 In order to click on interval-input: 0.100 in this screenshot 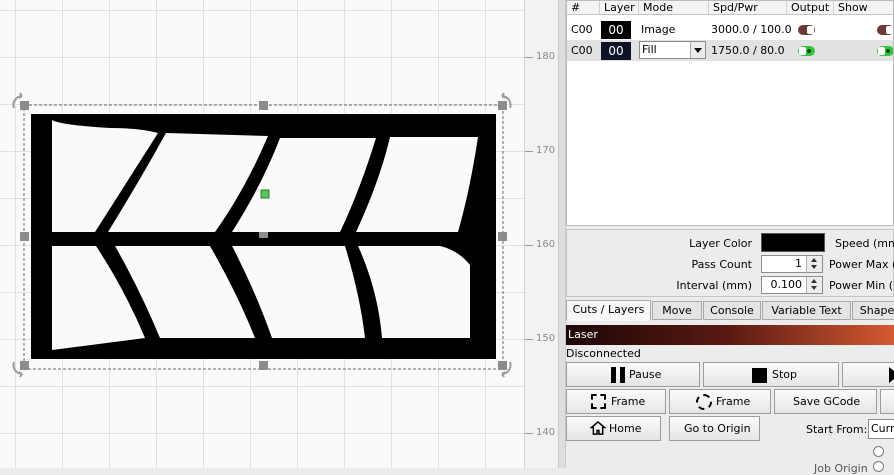, I will do `click(792, 285)`.